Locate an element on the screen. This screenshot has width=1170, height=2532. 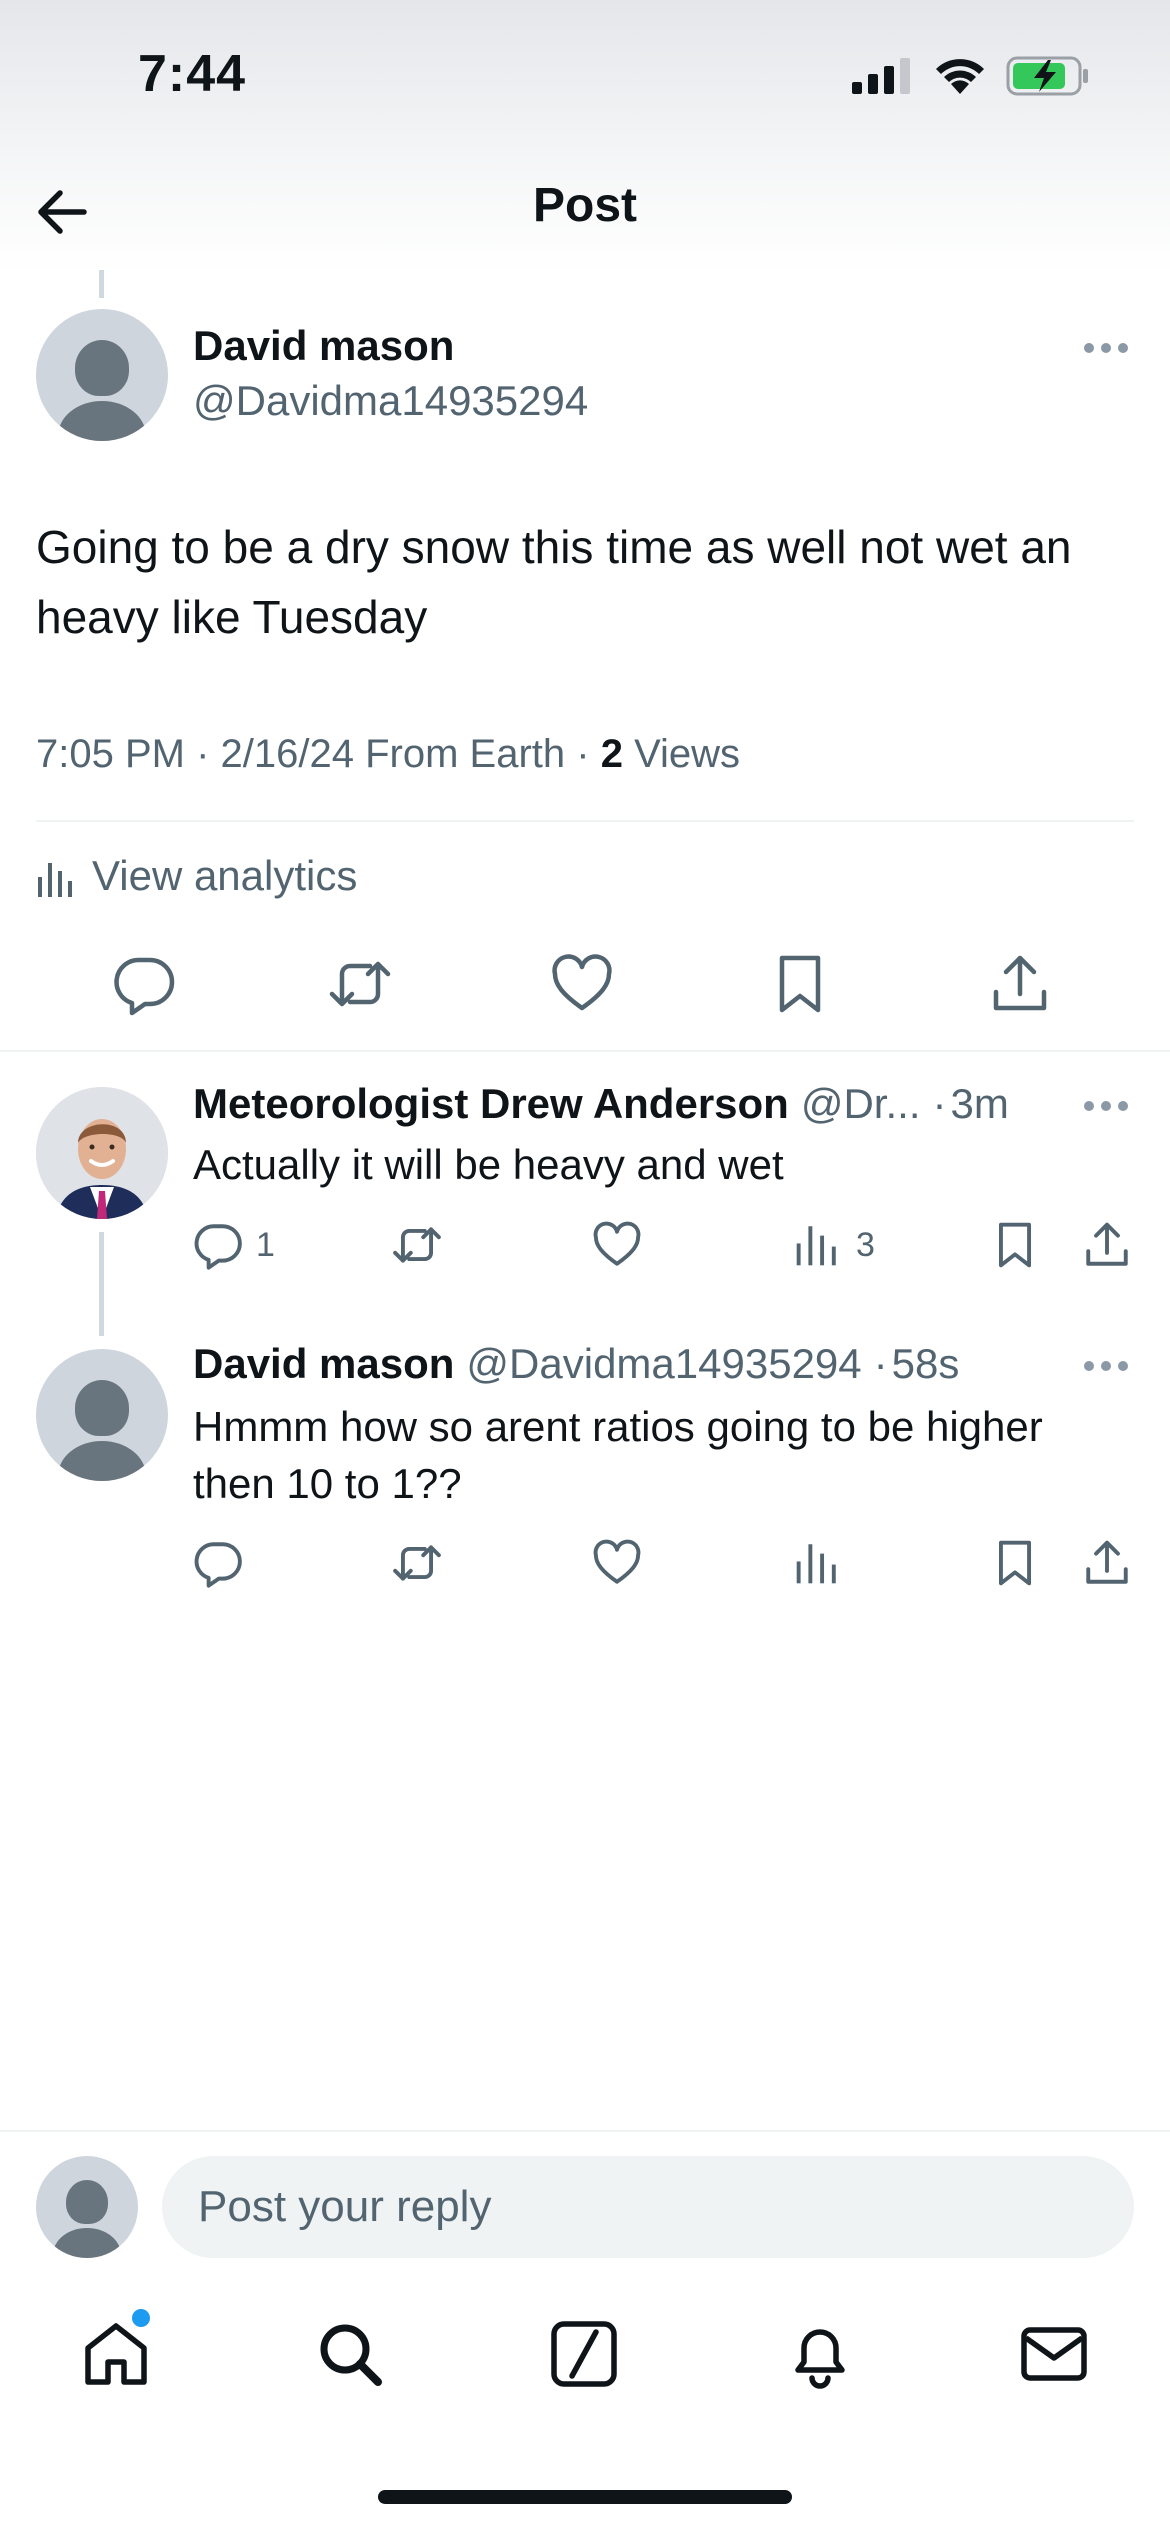
post-date: 2/16/24 is located at coordinates (287, 754).